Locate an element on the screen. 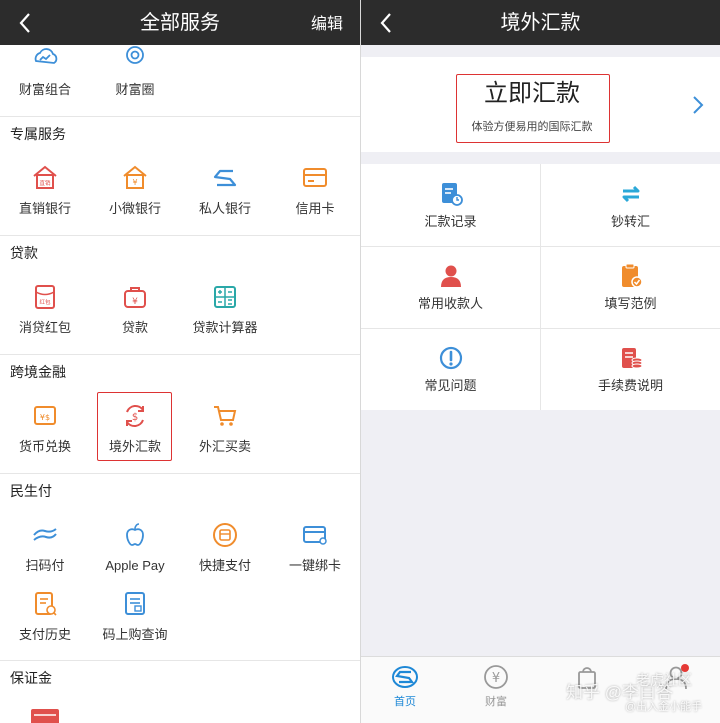 This screenshot has width=720, height=723. section-title-cross-border: 跨境金融 is located at coordinates (38, 372).